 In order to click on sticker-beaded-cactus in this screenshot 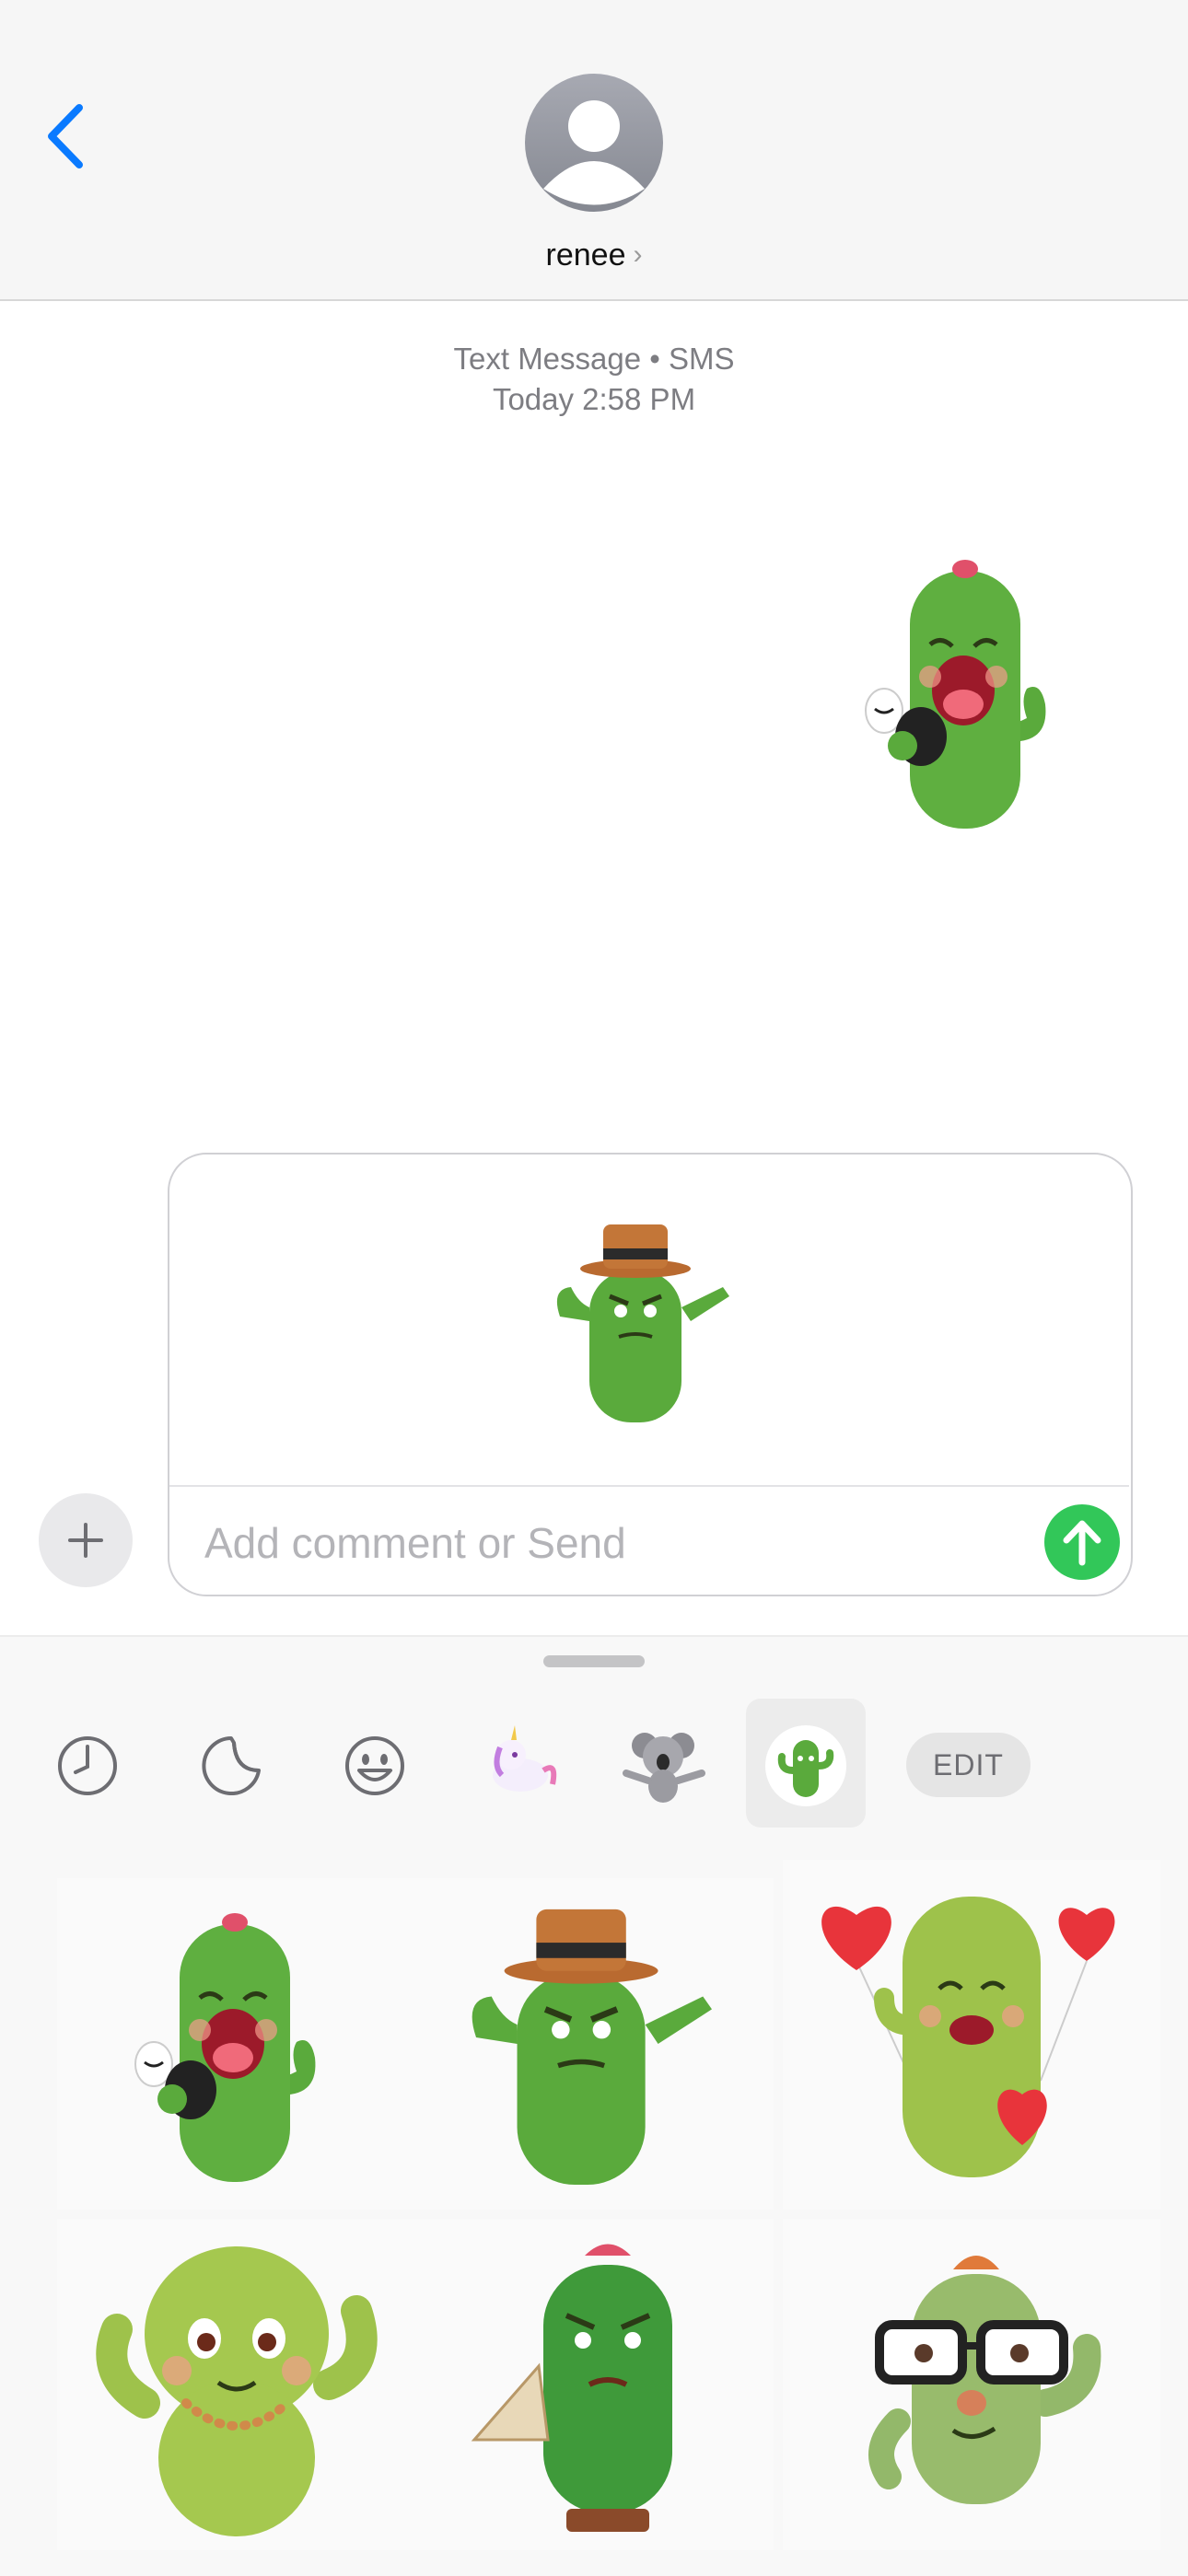, I will do `click(236, 2384)`.